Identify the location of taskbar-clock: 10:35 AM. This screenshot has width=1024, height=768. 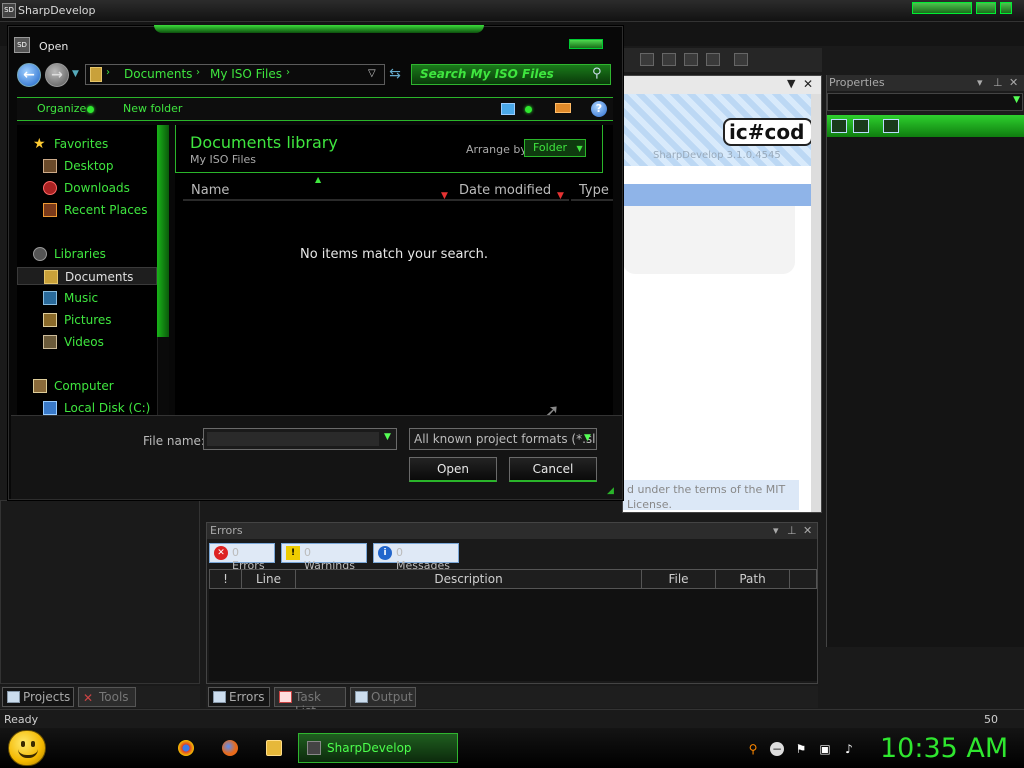
(944, 748).